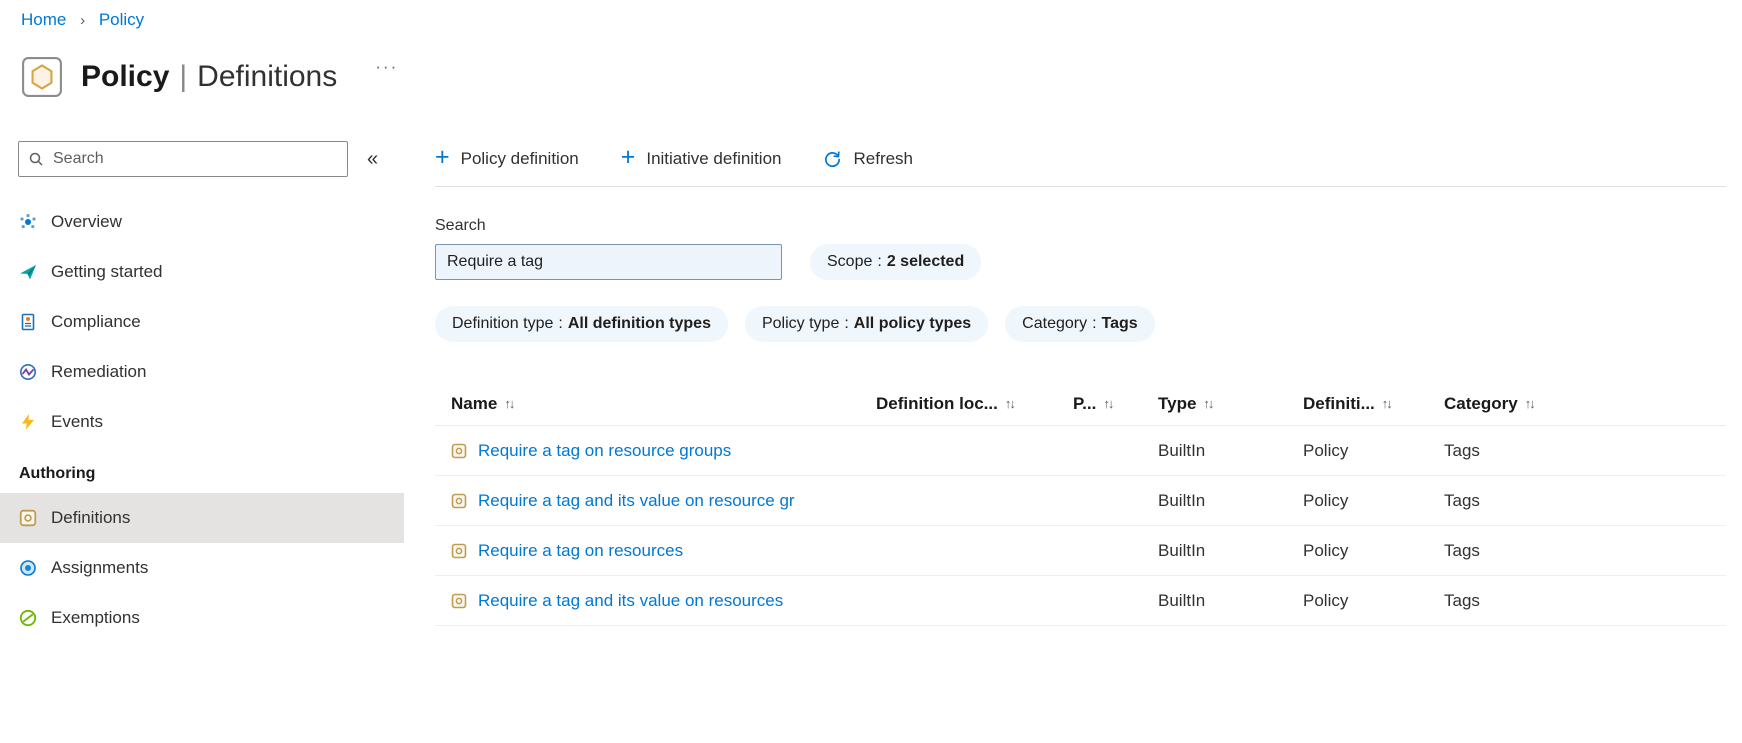 The image size is (1742, 743). Describe the element at coordinates (83, 20) in the screenshot. I see `breadcrumb-chevron-icon: ›` at that location.